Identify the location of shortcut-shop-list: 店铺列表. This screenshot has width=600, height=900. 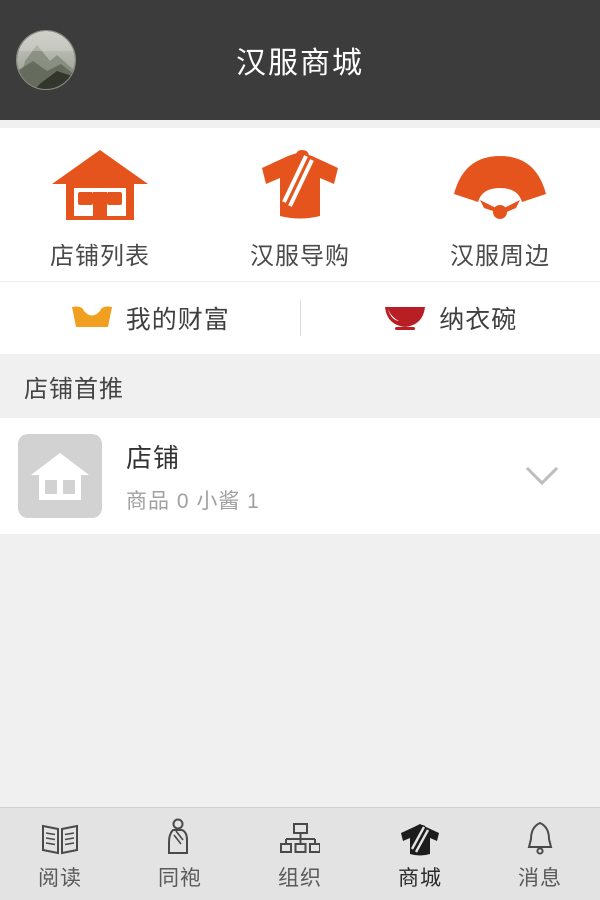
(100, 208).